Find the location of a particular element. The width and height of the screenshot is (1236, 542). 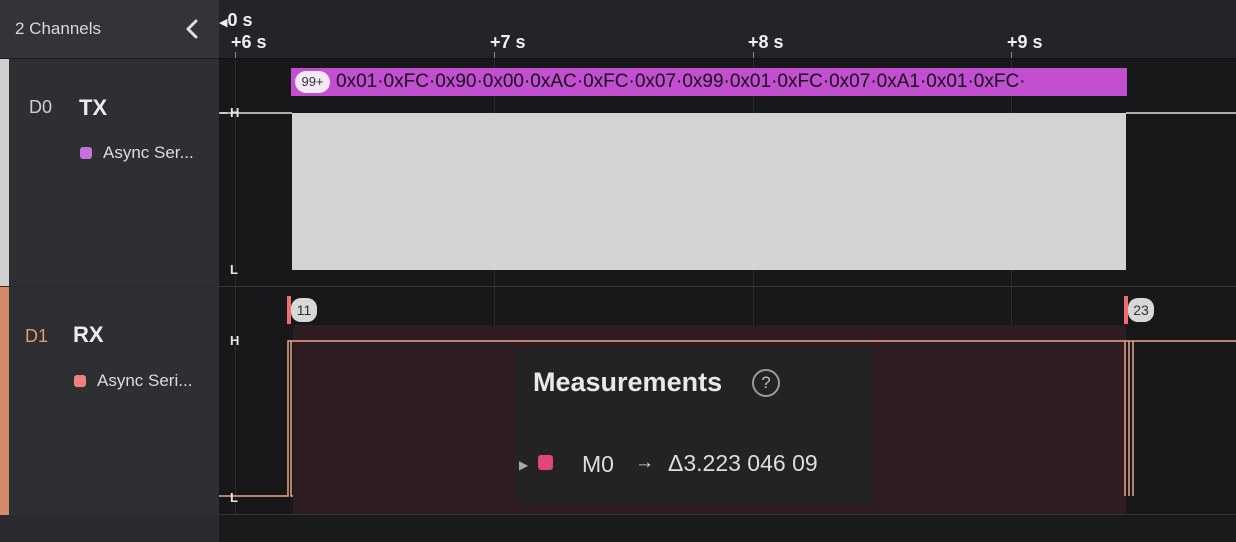

measurement-value: Δ3.223 046 09 is located at coordinates (743, 463).